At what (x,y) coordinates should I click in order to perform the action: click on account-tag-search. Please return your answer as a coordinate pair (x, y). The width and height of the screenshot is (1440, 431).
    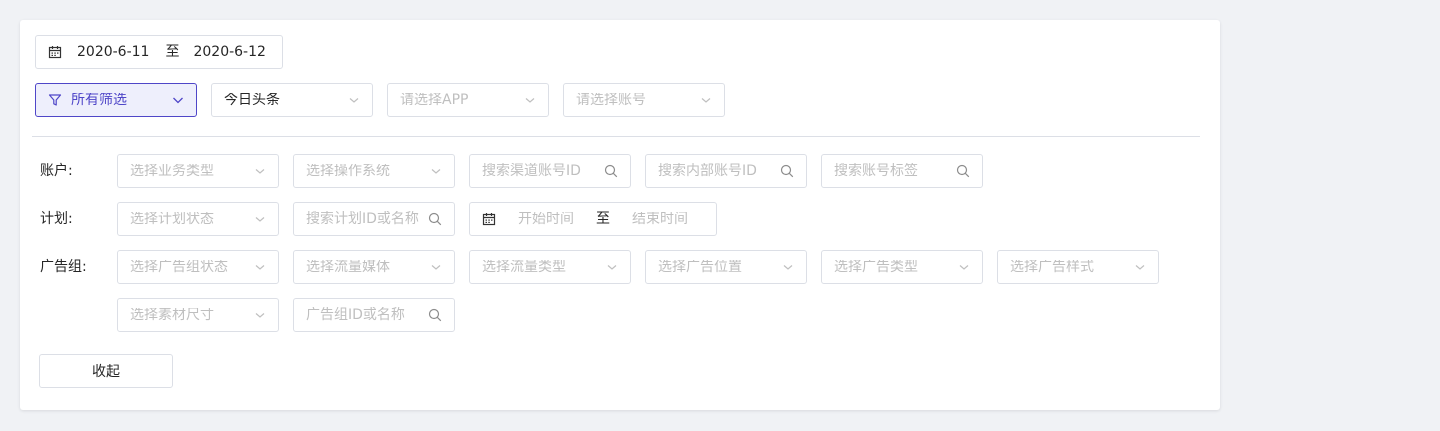
    Looking at the image, I should click on (902, 171).